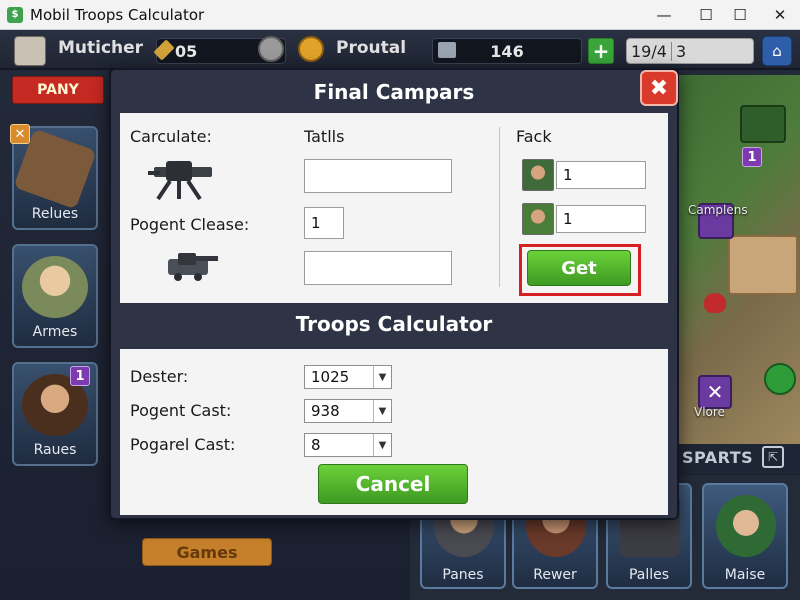 The image size is (800, 600). Describe the element at coordinates (745, 575) in the screenshot. I see `bottom-card-label: Maise` at that location.